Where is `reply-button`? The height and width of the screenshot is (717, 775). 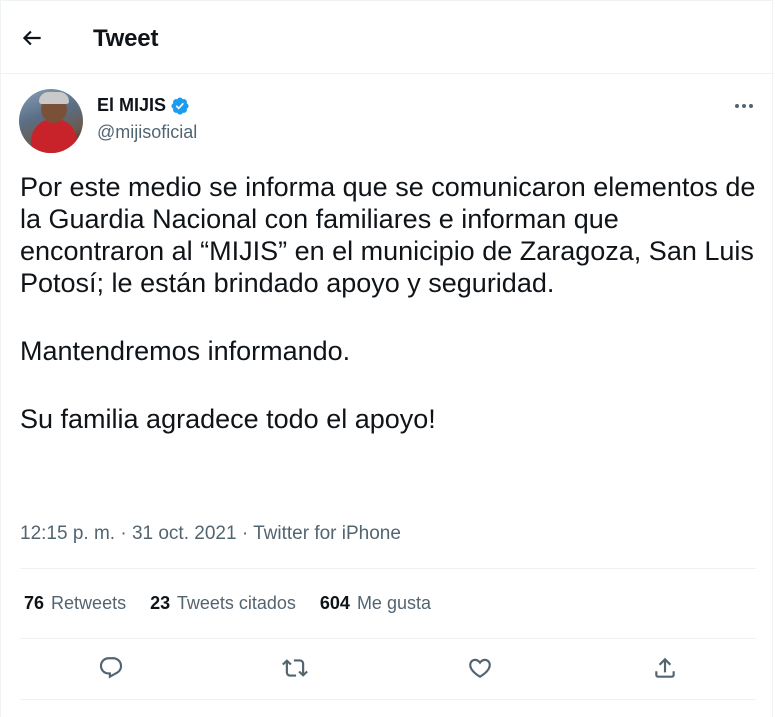 reply-button is located at coordinates (111, 668).